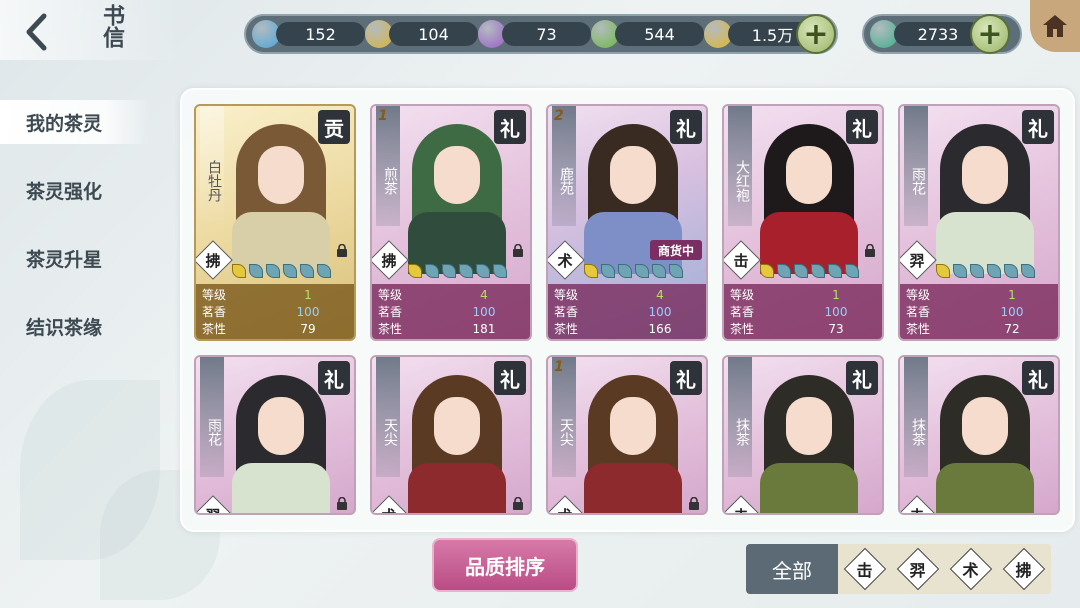 Image resolution: width=1080 pixels, height=608 pixels. I want to click on chevron-left-icon, so click(36, 32).